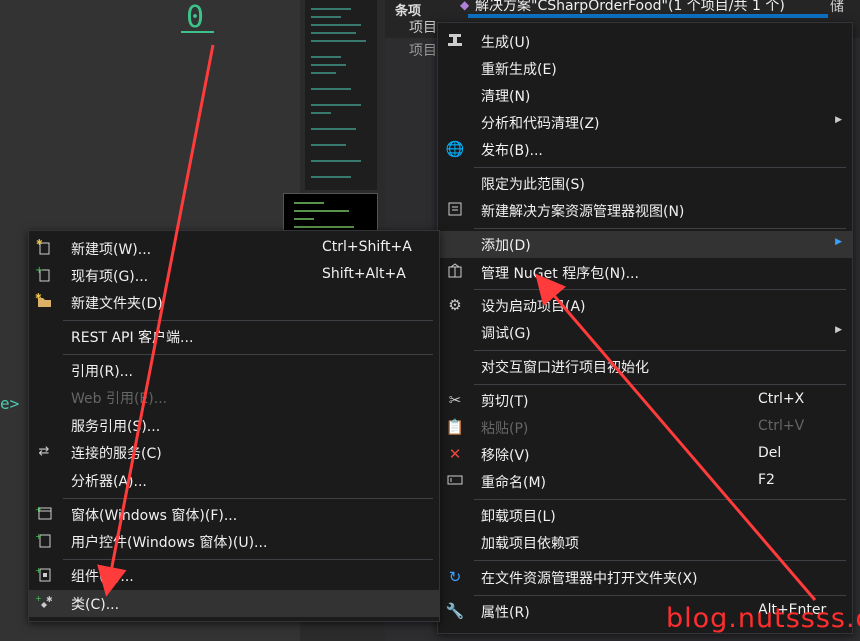 The image size is (860, 641). Describe the element at coordinates (234, 302) in the screenshot. I see `submenu-item-new-folder: ✱ 新建文件夹(D)` at that location.